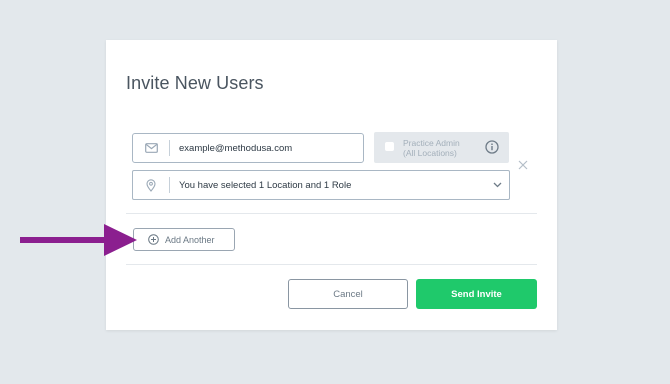 The image size is (670, 384). I want to click on envelope-icon, so click(151, 148).